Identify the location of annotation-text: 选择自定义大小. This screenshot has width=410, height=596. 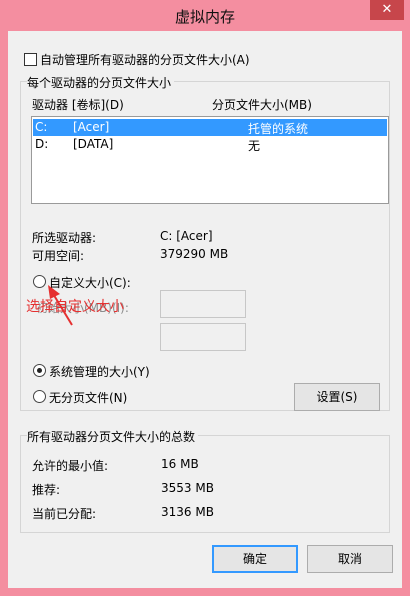
(75, 307).